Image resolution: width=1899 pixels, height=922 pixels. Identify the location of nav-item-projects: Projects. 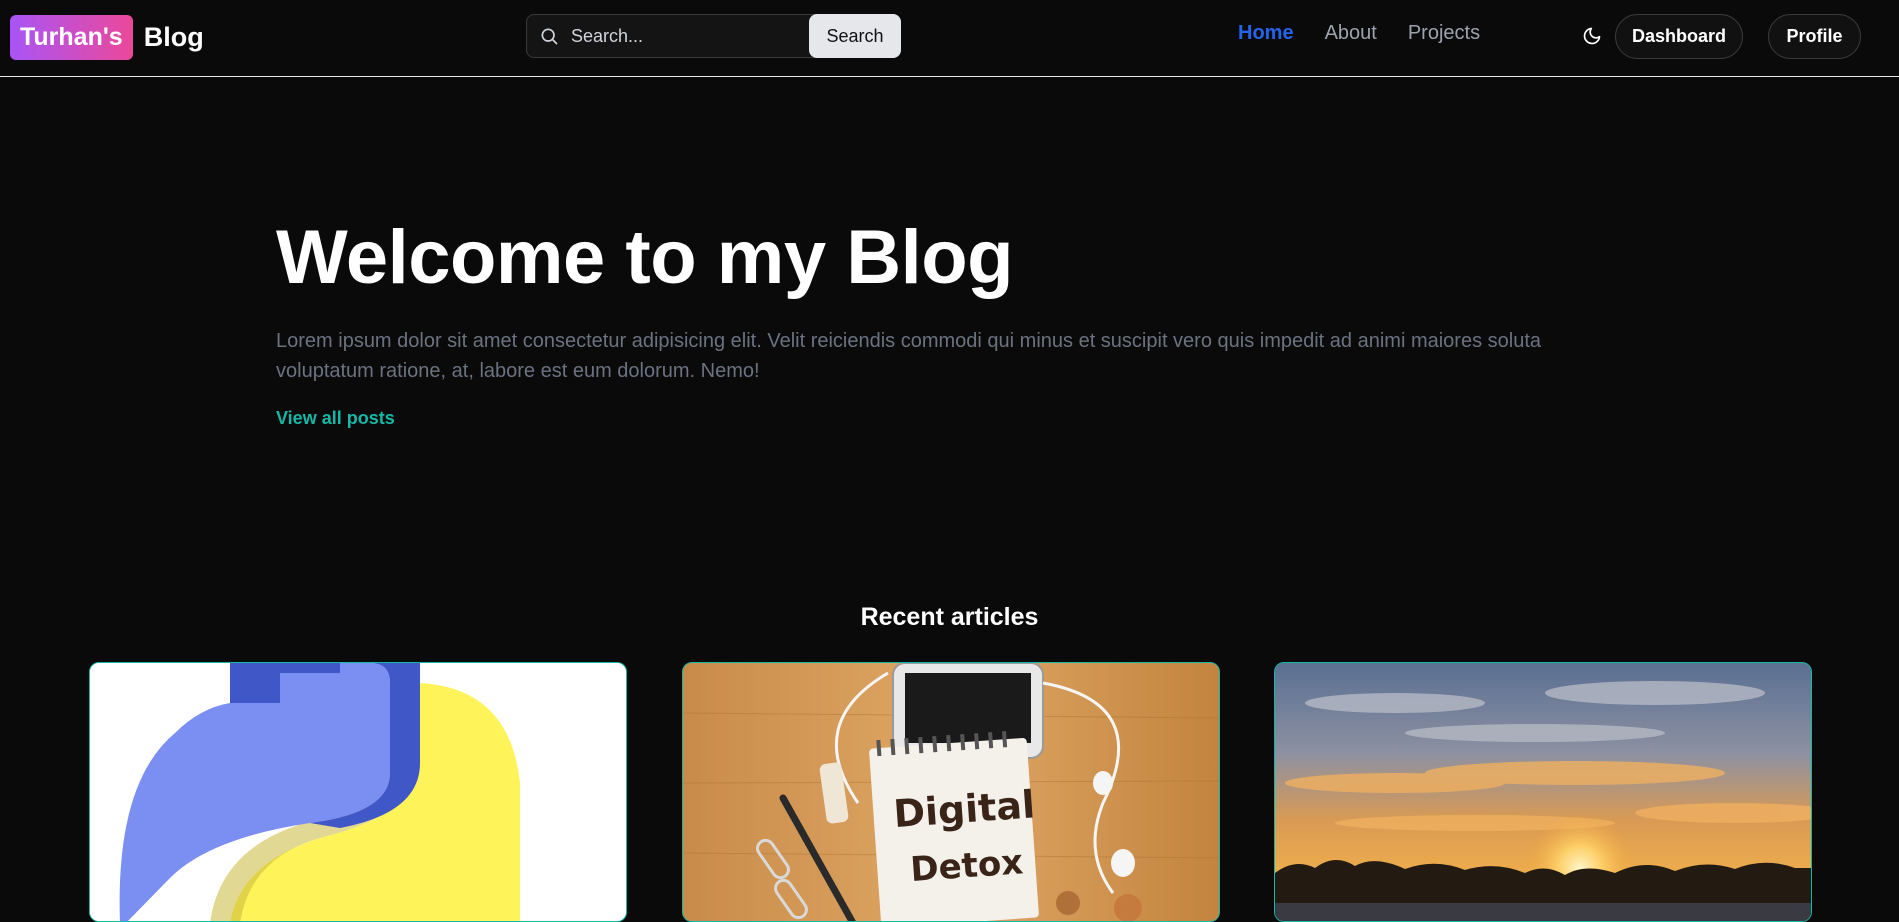
(1444, 33).